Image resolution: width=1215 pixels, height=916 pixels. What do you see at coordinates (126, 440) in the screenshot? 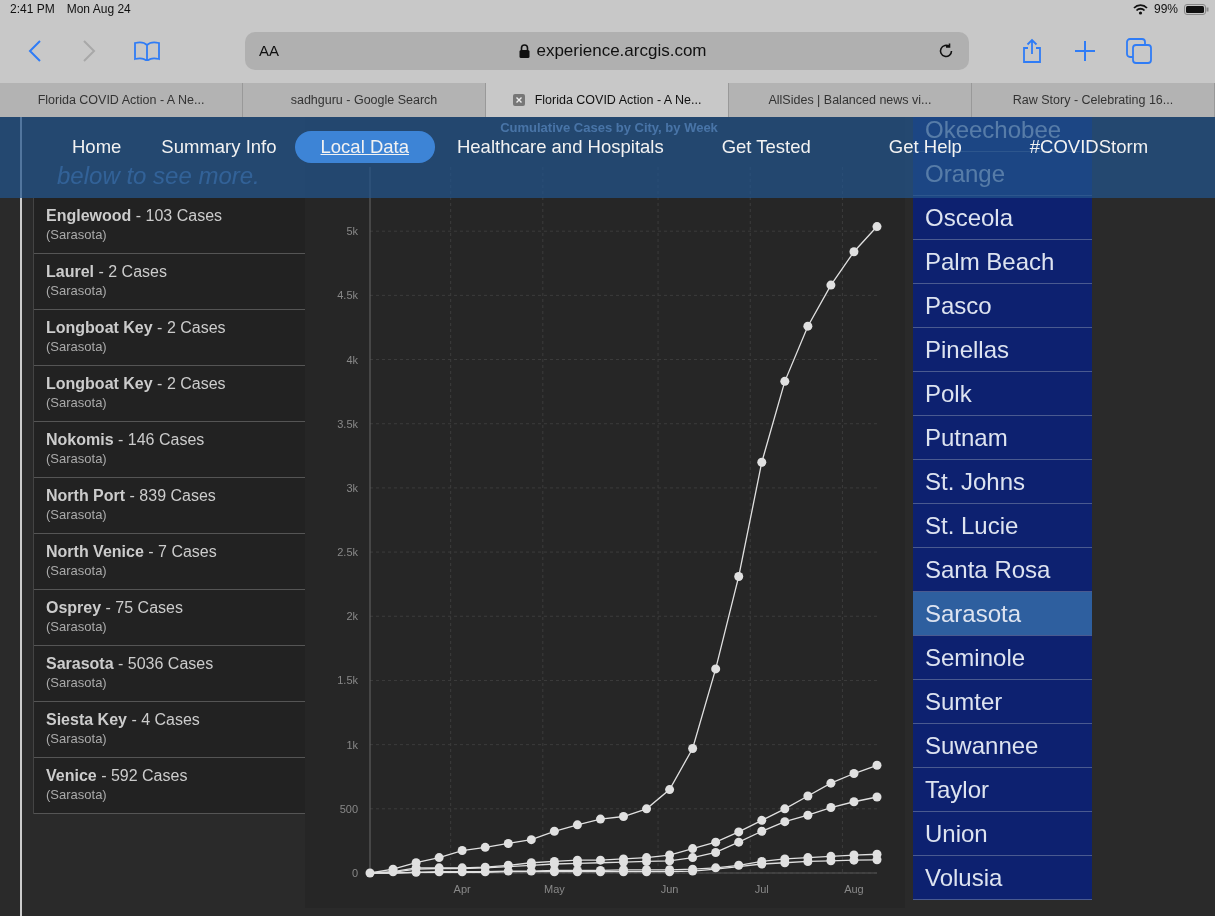
I see `city-cases: Nokomis - 146 Cases` at bounding box center [126, 440].